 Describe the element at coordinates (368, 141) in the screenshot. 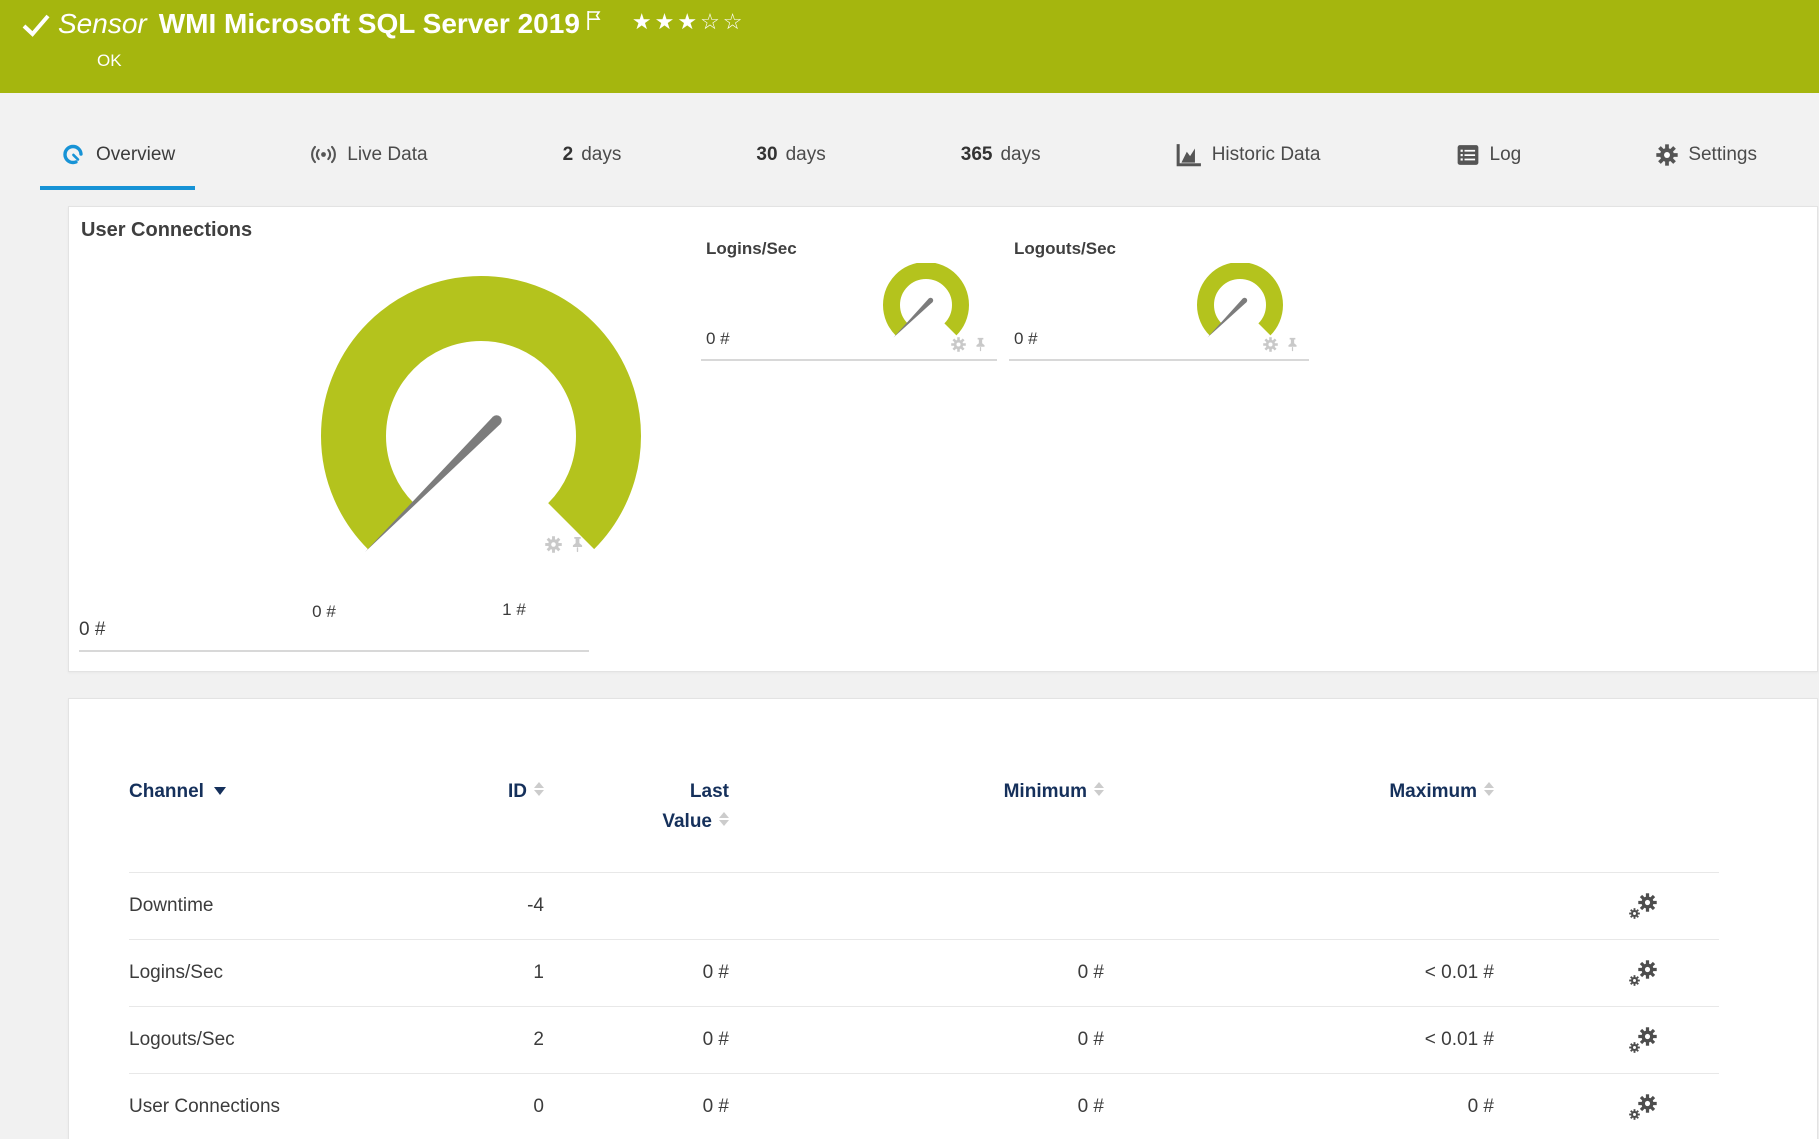

I see `tab-live-data: Live Data` at that location.